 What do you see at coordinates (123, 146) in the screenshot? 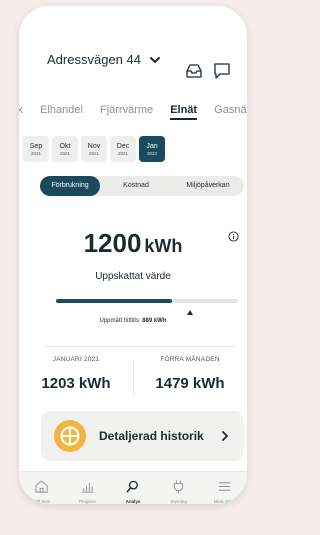
I see `month-name: Dec` at bounding box center [123, 146].